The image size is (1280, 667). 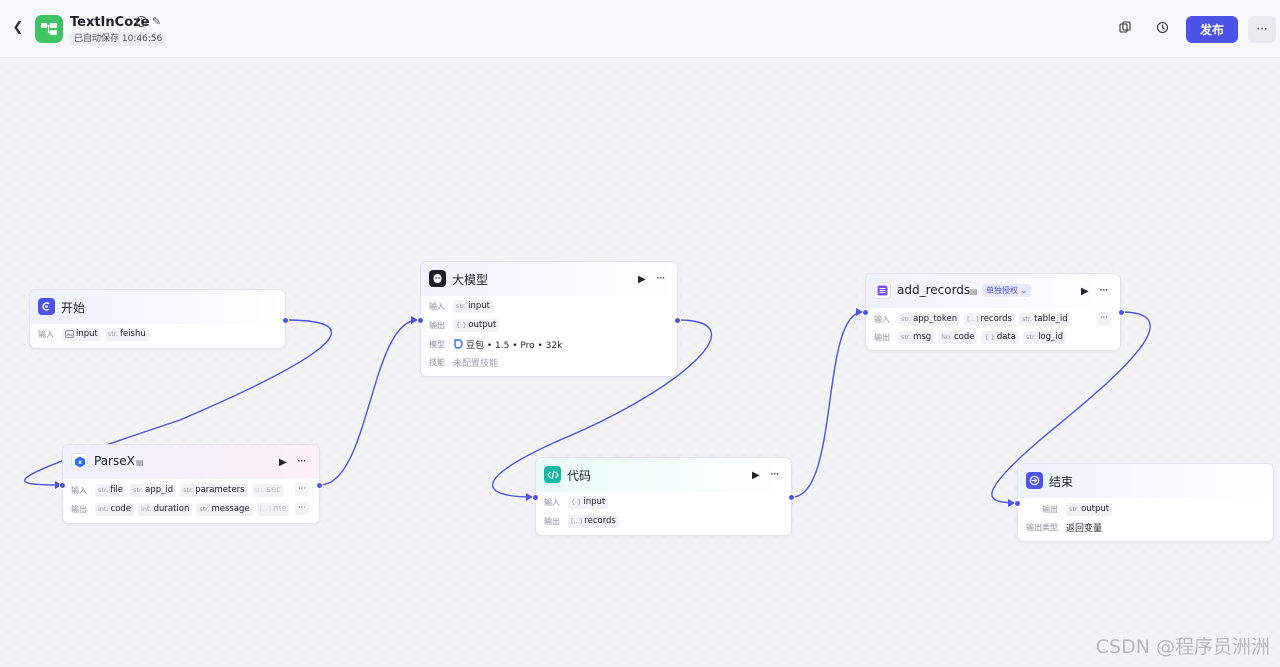 What do you see at coordinates (476, 363) in the screenshot?
I see `skill-value: 未配置技能` at bounding box center [476, 363].